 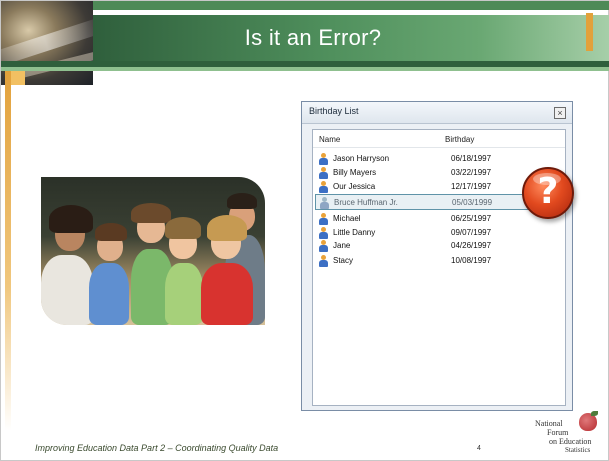 I want to click on forum-logo: National Forum on Education Statistics, so click(x=570, y=434).